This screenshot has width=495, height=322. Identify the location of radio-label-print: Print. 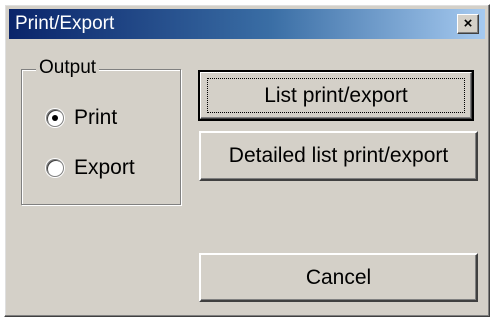
(96, 117).